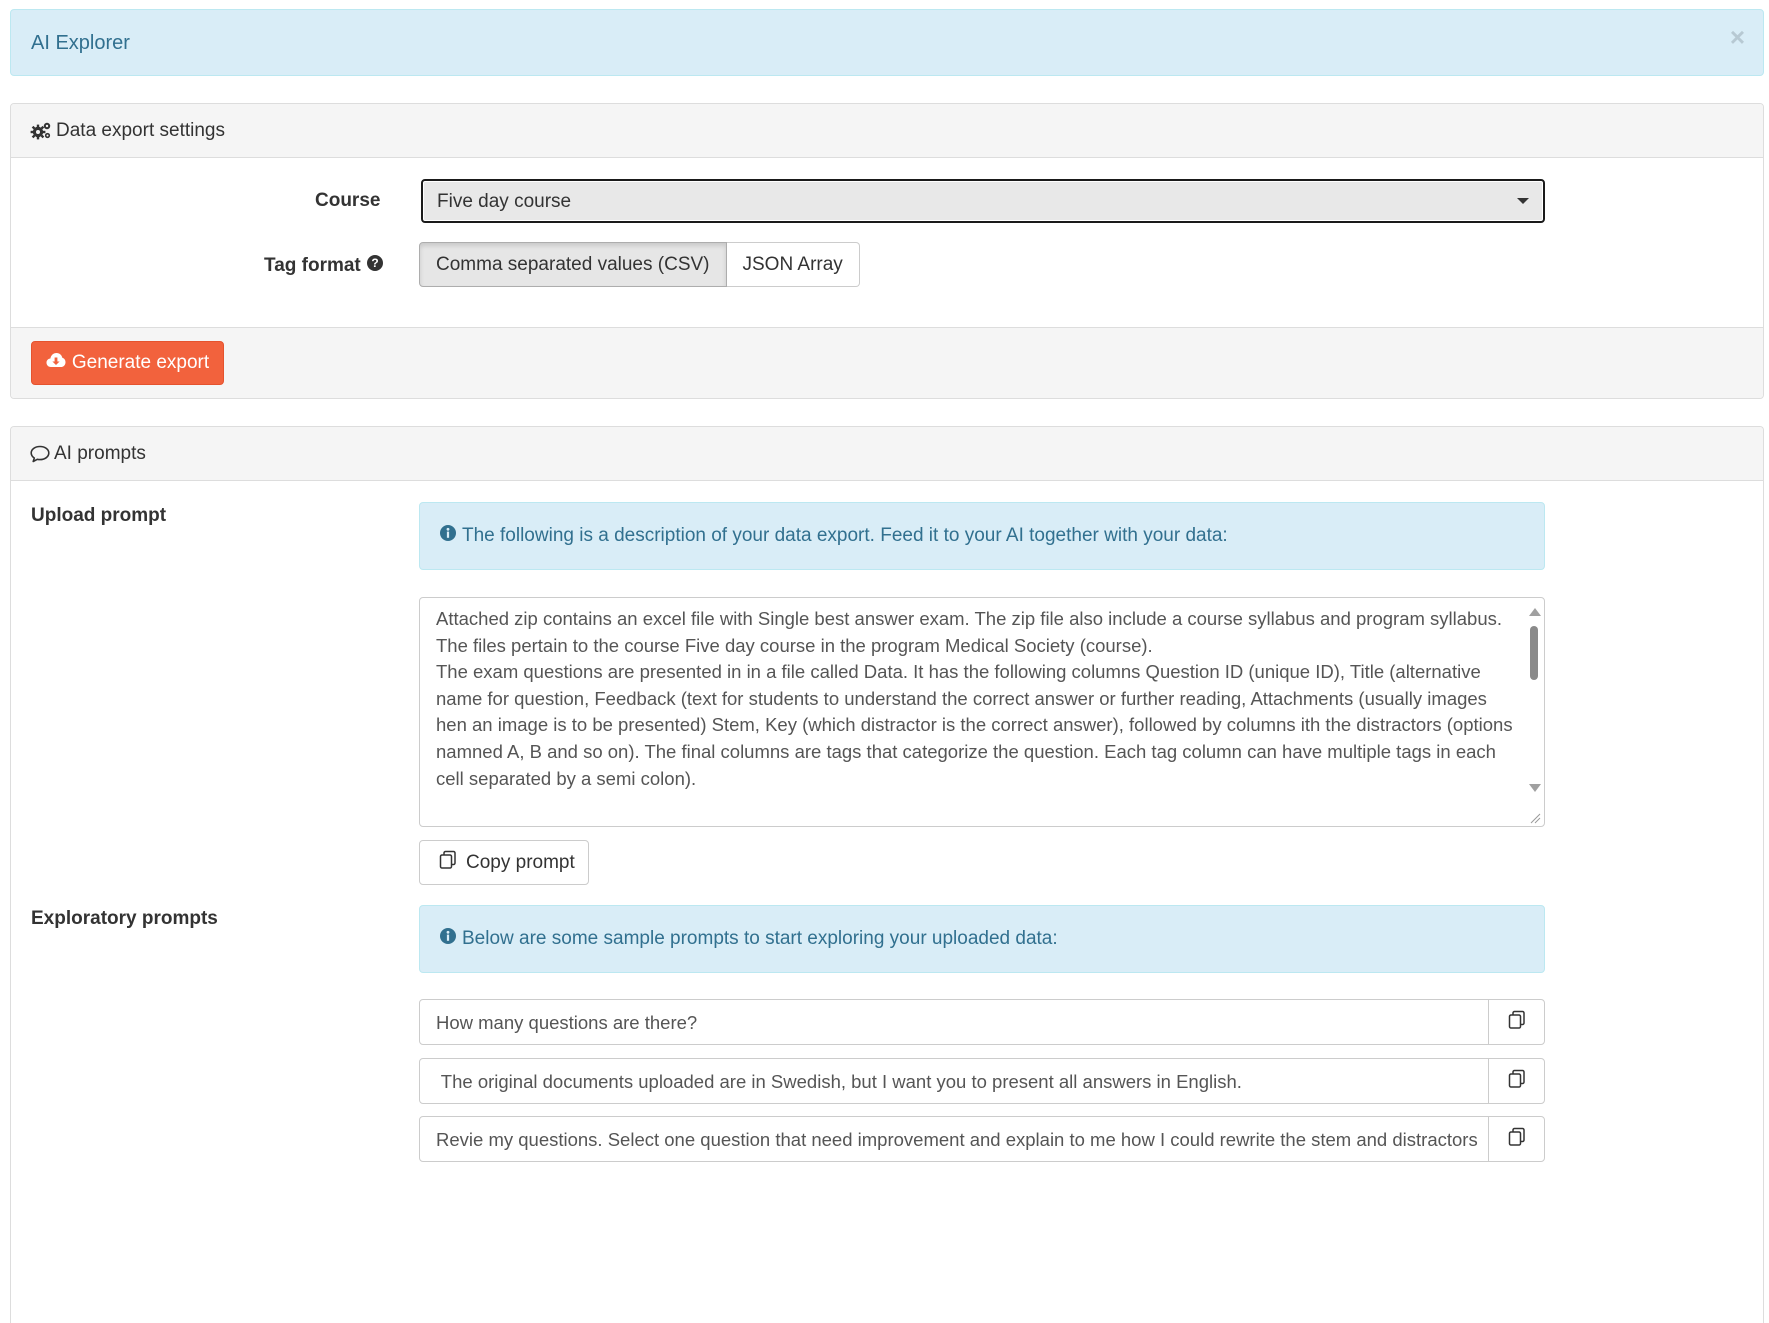  What do you see at coordinates (1535, 612) in the screenshot?
I see `scroll-up-arrow-icon` at bounding box center [1535, 612].